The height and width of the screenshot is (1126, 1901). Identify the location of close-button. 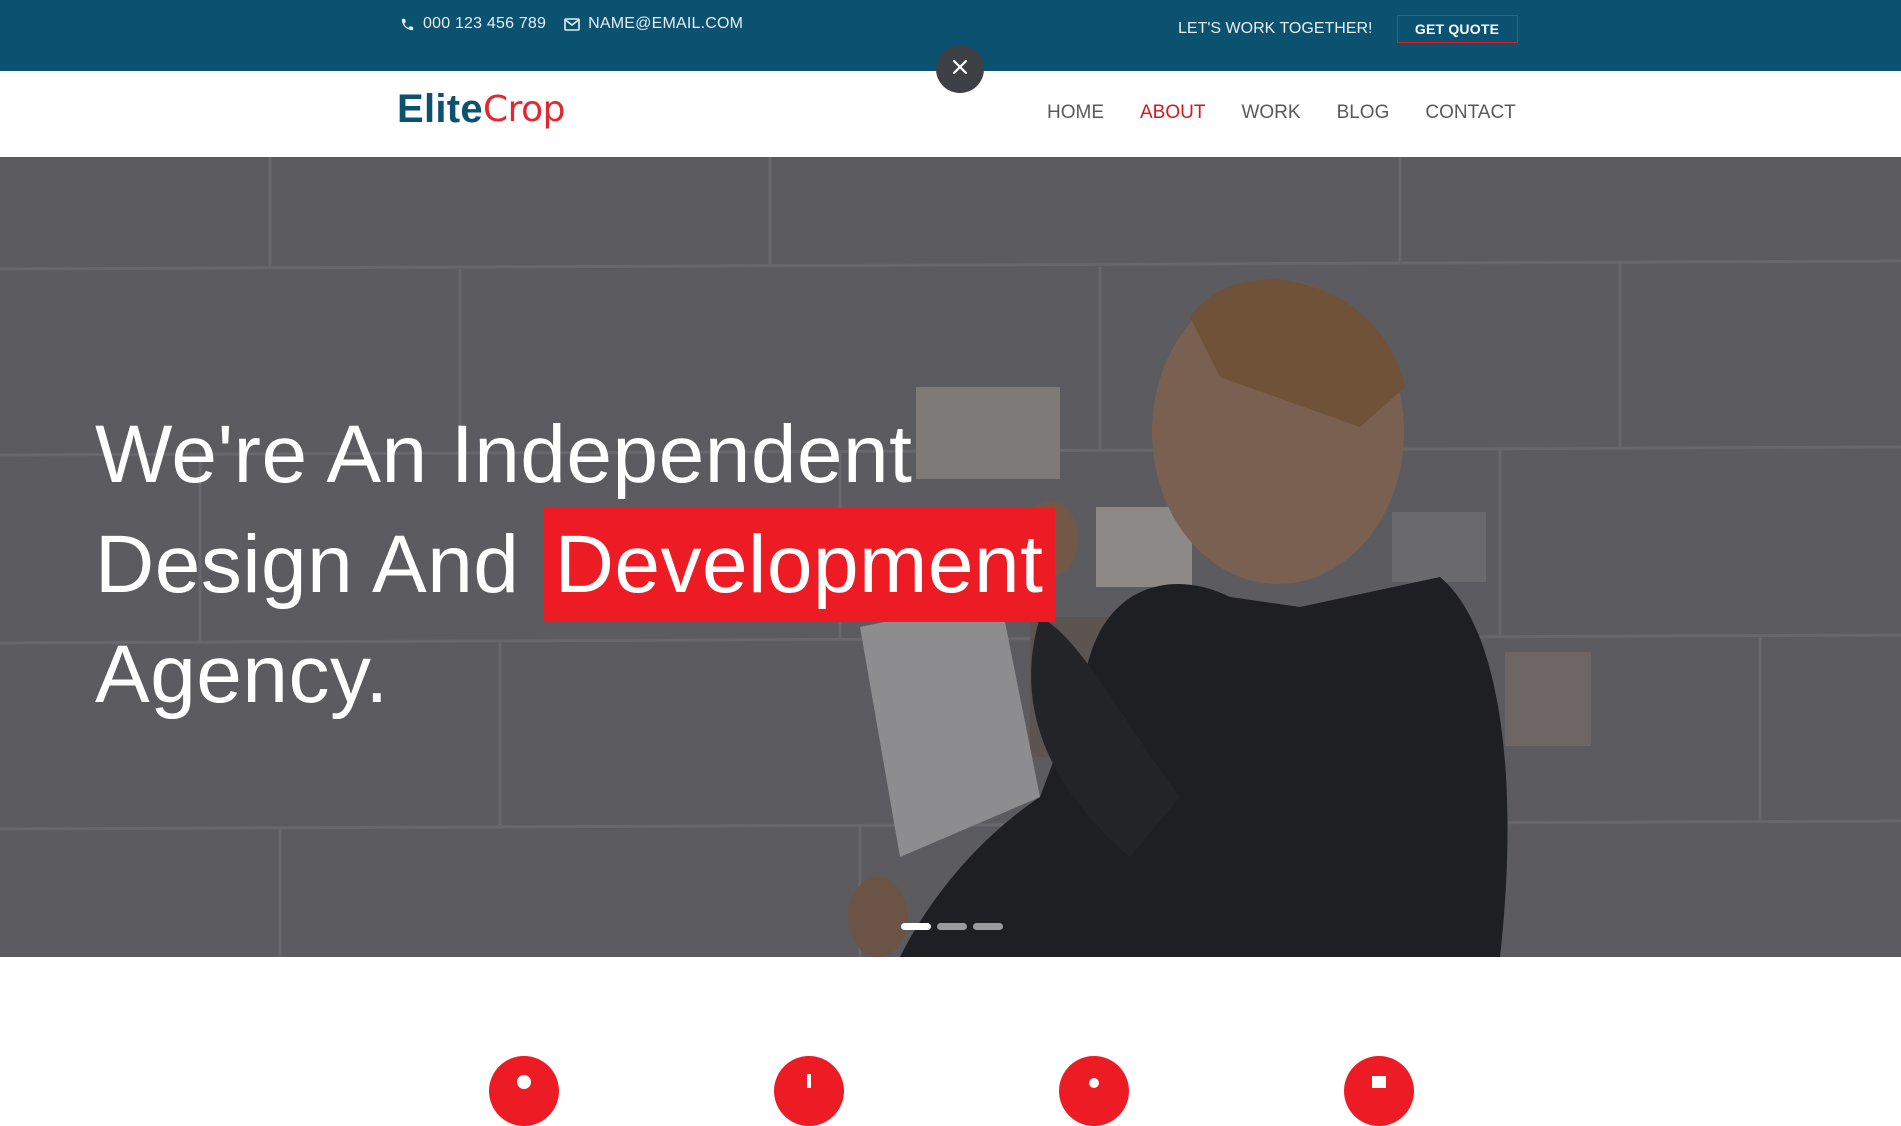
(960, 69).